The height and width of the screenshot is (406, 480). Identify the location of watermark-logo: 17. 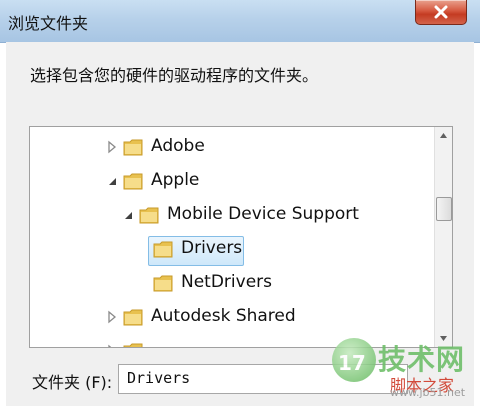
(354, 360).